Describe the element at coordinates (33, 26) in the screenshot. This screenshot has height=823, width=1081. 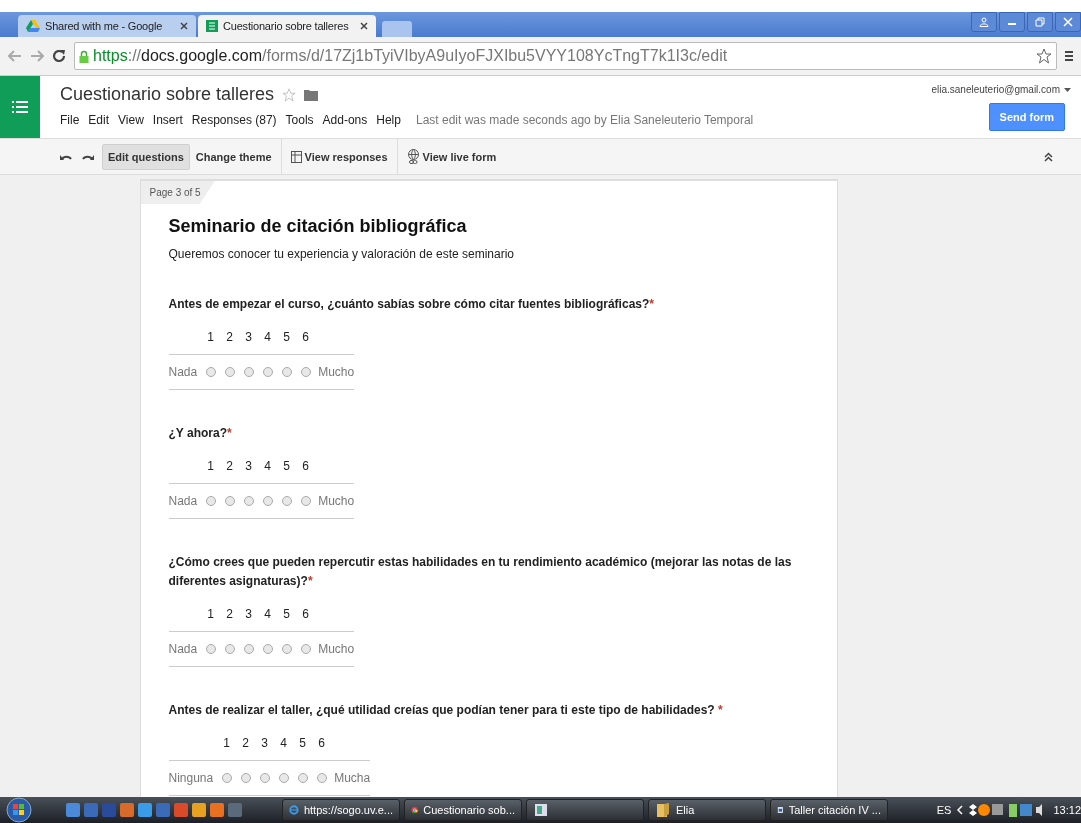
I see `drive-icon` at that location.